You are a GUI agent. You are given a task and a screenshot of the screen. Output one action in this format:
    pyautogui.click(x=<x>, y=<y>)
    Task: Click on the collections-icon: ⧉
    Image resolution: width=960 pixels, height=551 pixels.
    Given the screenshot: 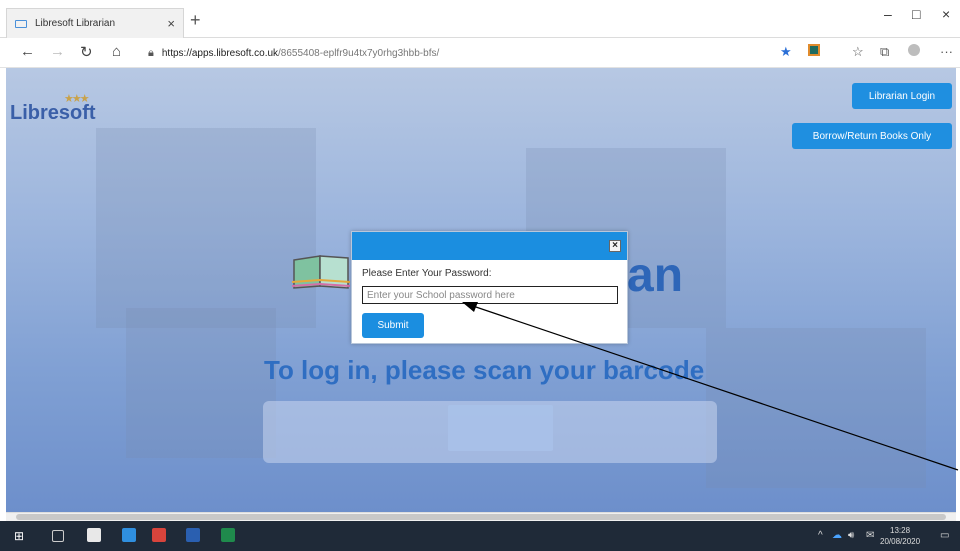 What is the action you would take?
    pyautogui.click(x=884, y=52)
    